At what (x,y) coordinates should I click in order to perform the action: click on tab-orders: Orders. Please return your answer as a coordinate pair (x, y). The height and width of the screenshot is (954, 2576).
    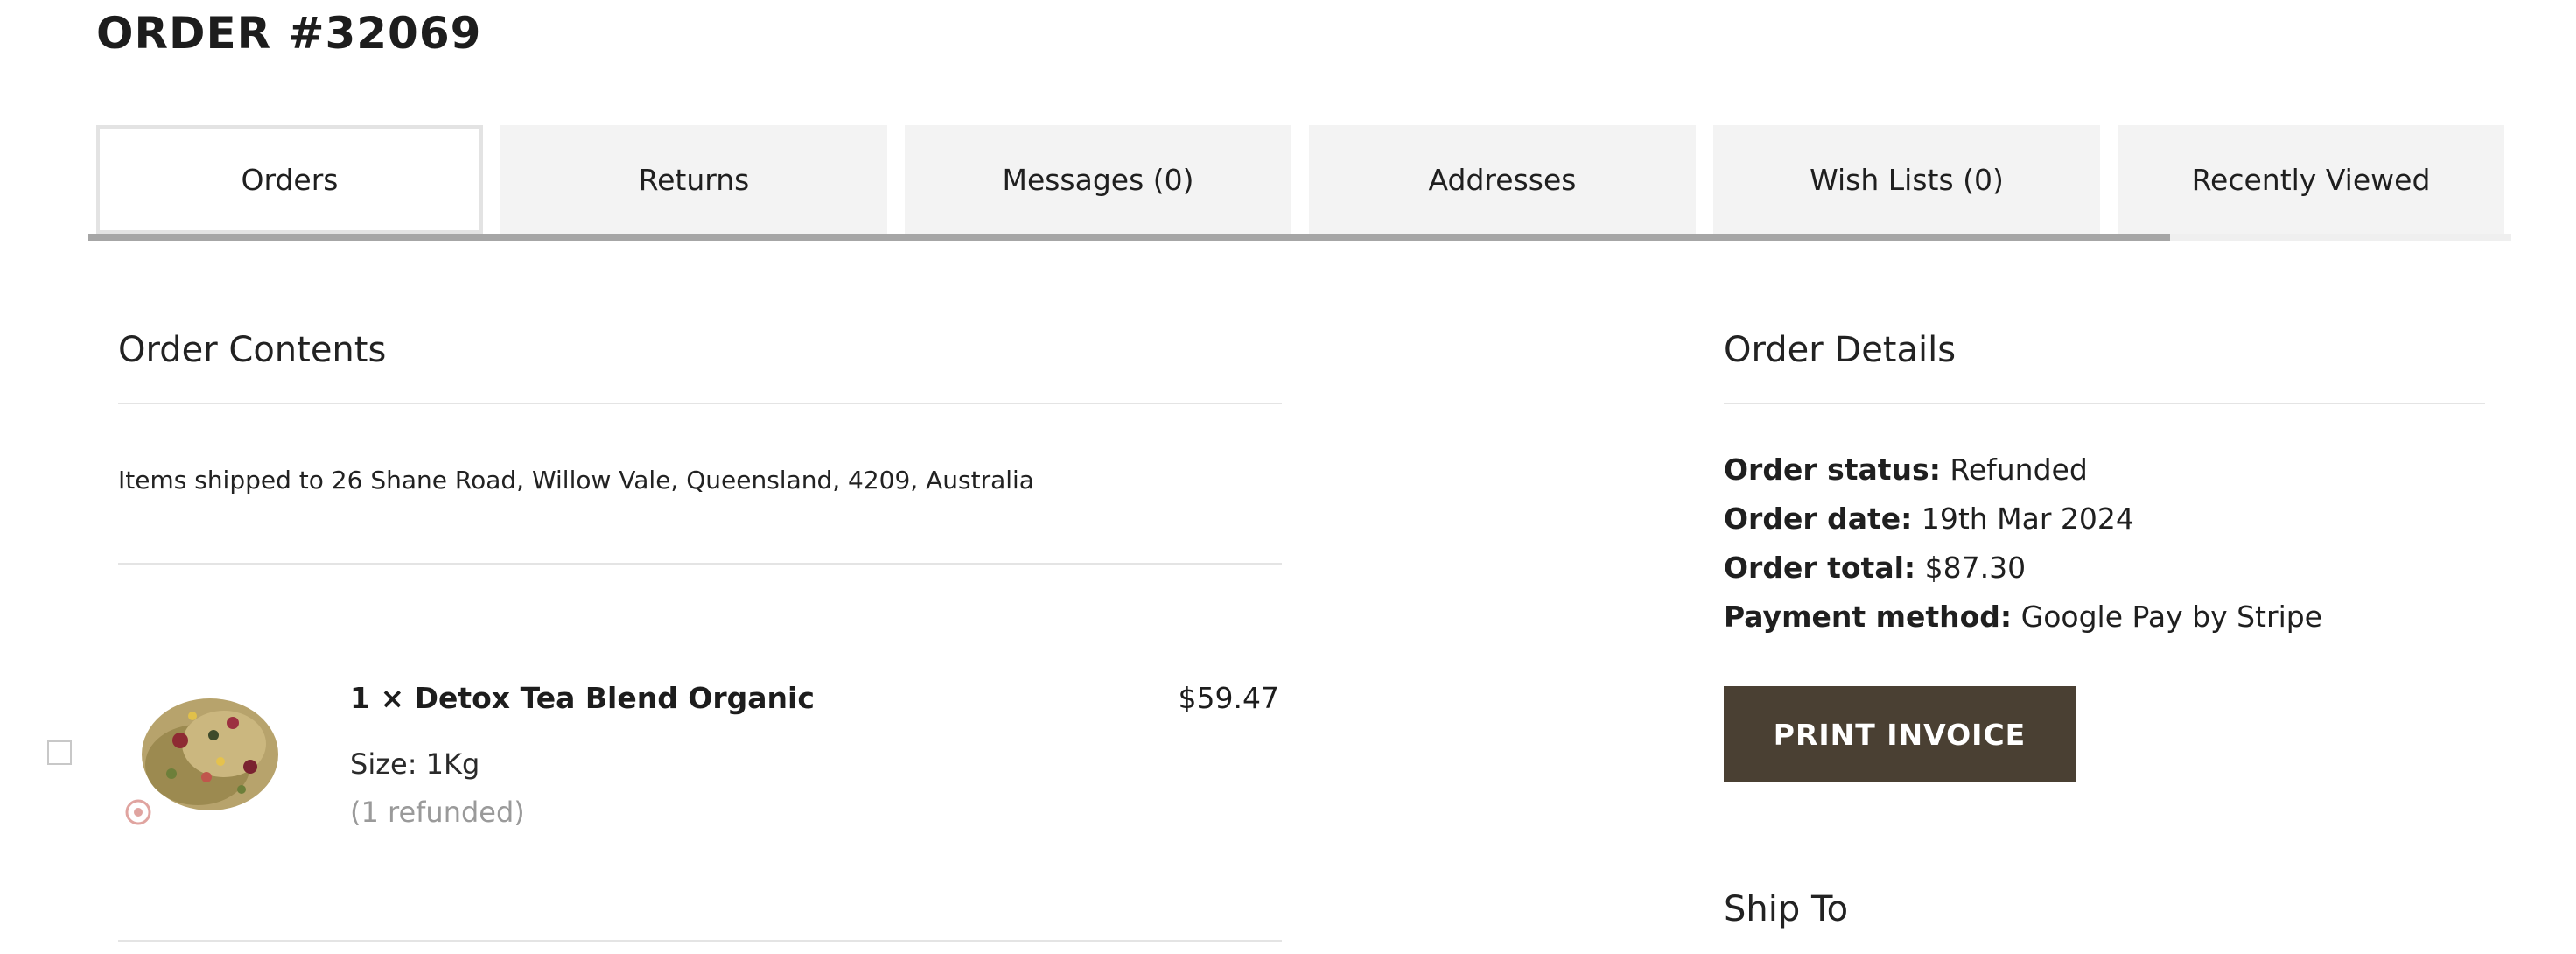
    Looking at the image, I should click on (289, 179).